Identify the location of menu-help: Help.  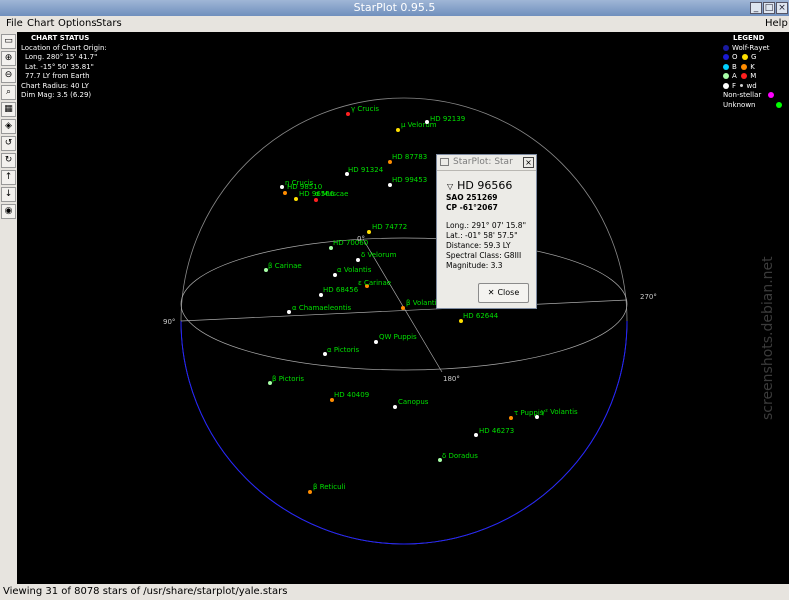
(776, 24).